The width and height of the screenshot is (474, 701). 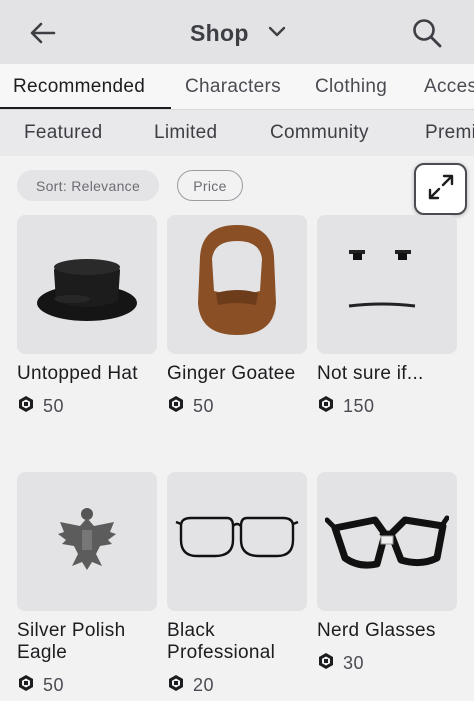 I want to click on item-price: 30, so click(x=387, y=663).